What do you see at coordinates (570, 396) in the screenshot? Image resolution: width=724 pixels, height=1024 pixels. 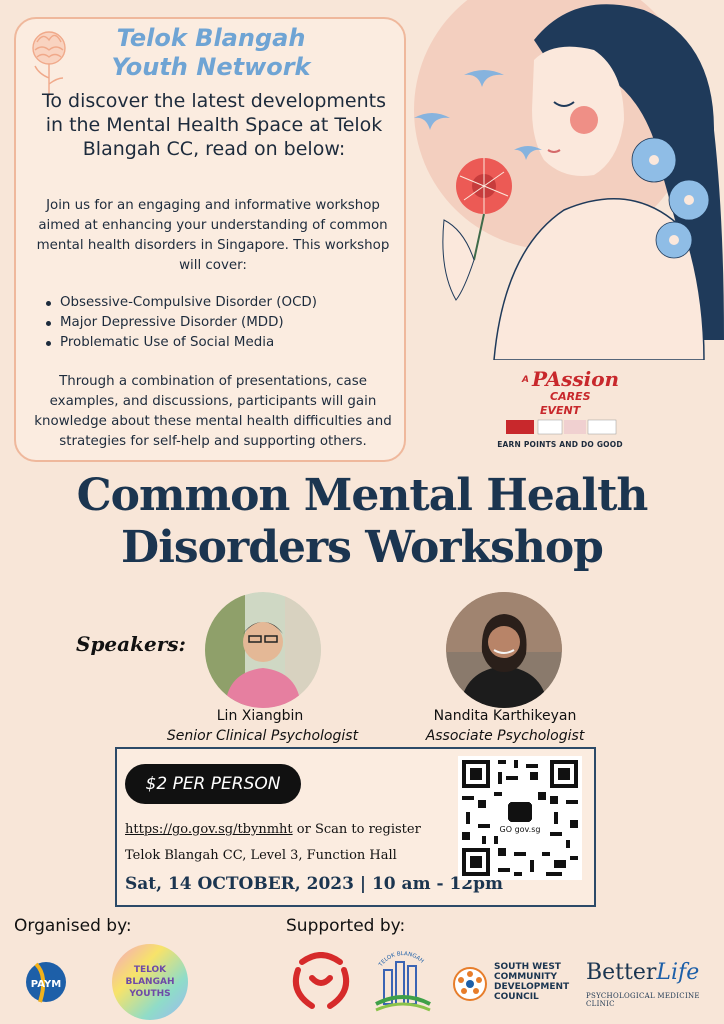 I see `passion-line3: CARES` at bounding box center [570, 396].